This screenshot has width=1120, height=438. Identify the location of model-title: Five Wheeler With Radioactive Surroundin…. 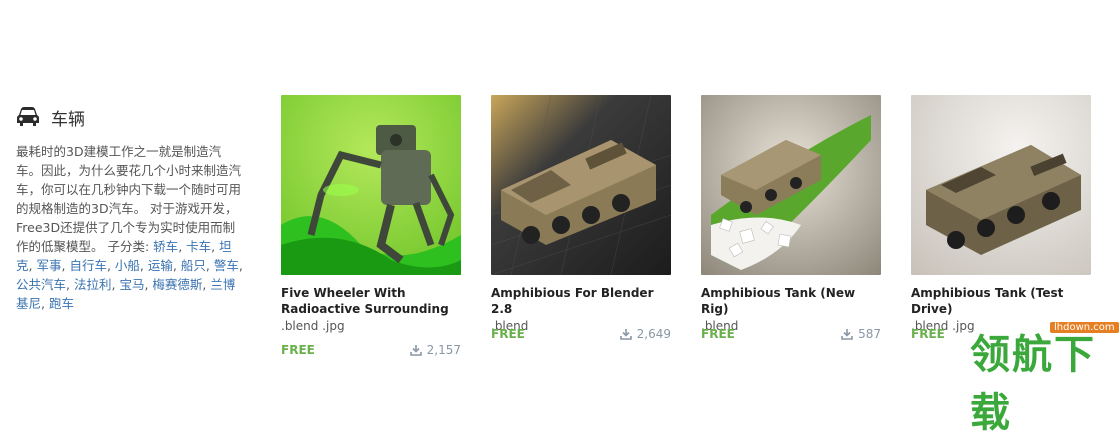
(371, 301).